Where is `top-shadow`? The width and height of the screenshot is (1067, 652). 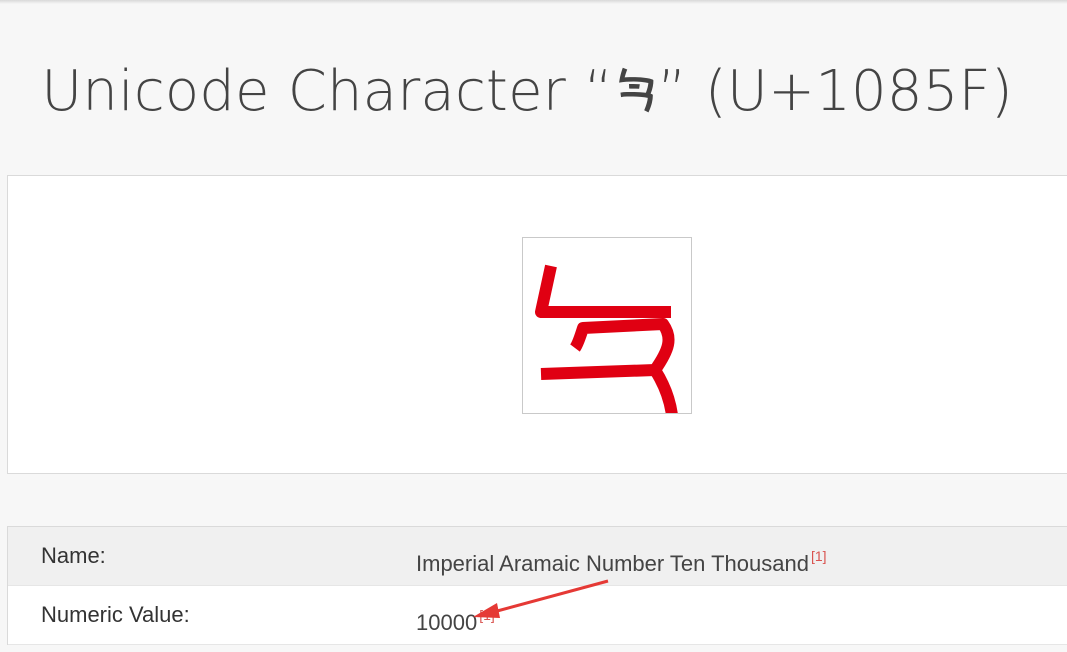
top-shadow is located at coordinates (533, 2).